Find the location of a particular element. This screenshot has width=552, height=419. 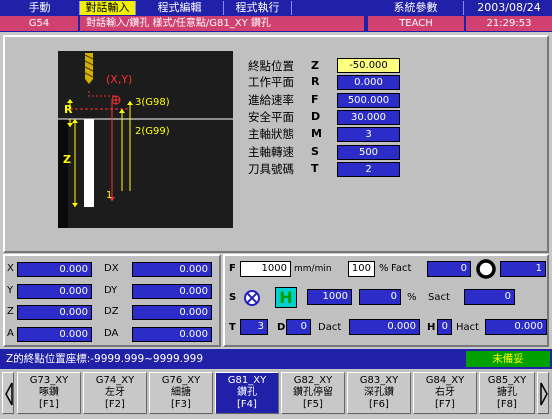

xy-point-label: (X,Y) is located at coordinates (119, 79).